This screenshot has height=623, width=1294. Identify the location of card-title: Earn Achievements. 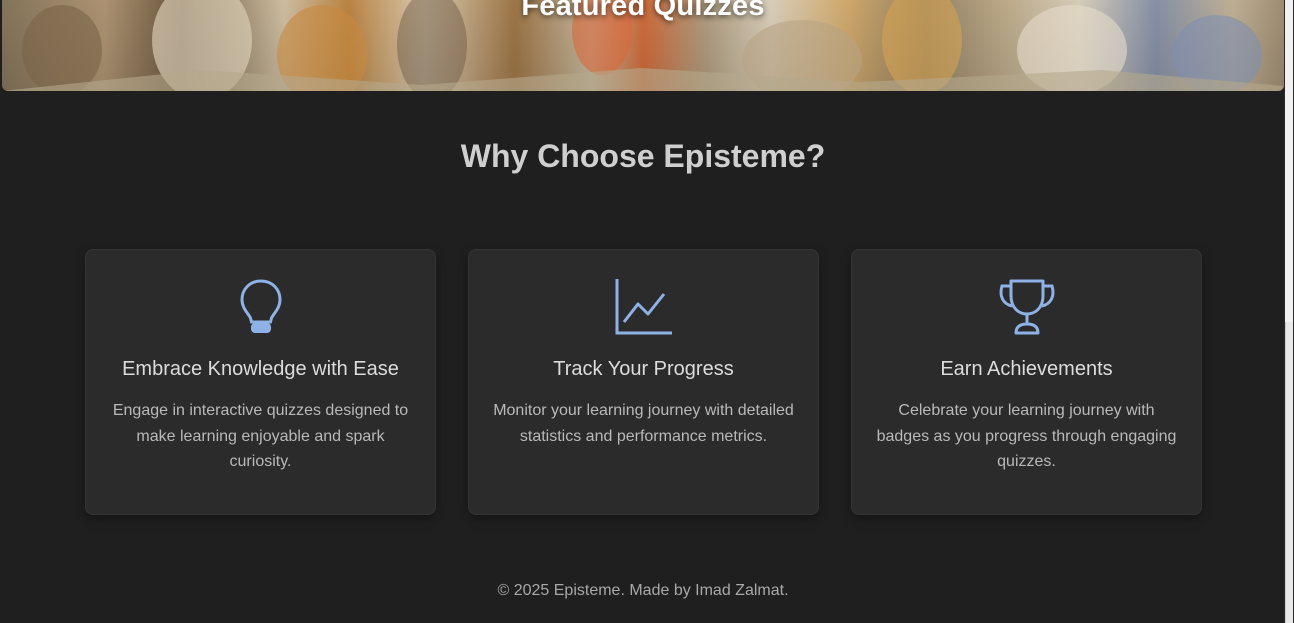
(1026, 369).